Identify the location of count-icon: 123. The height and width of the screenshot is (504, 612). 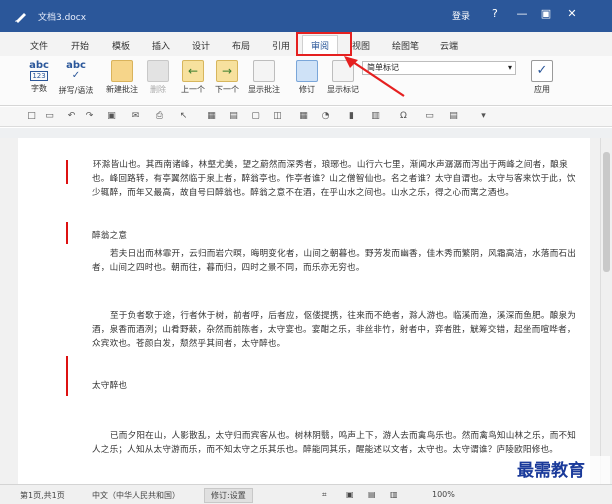
(39, 76).